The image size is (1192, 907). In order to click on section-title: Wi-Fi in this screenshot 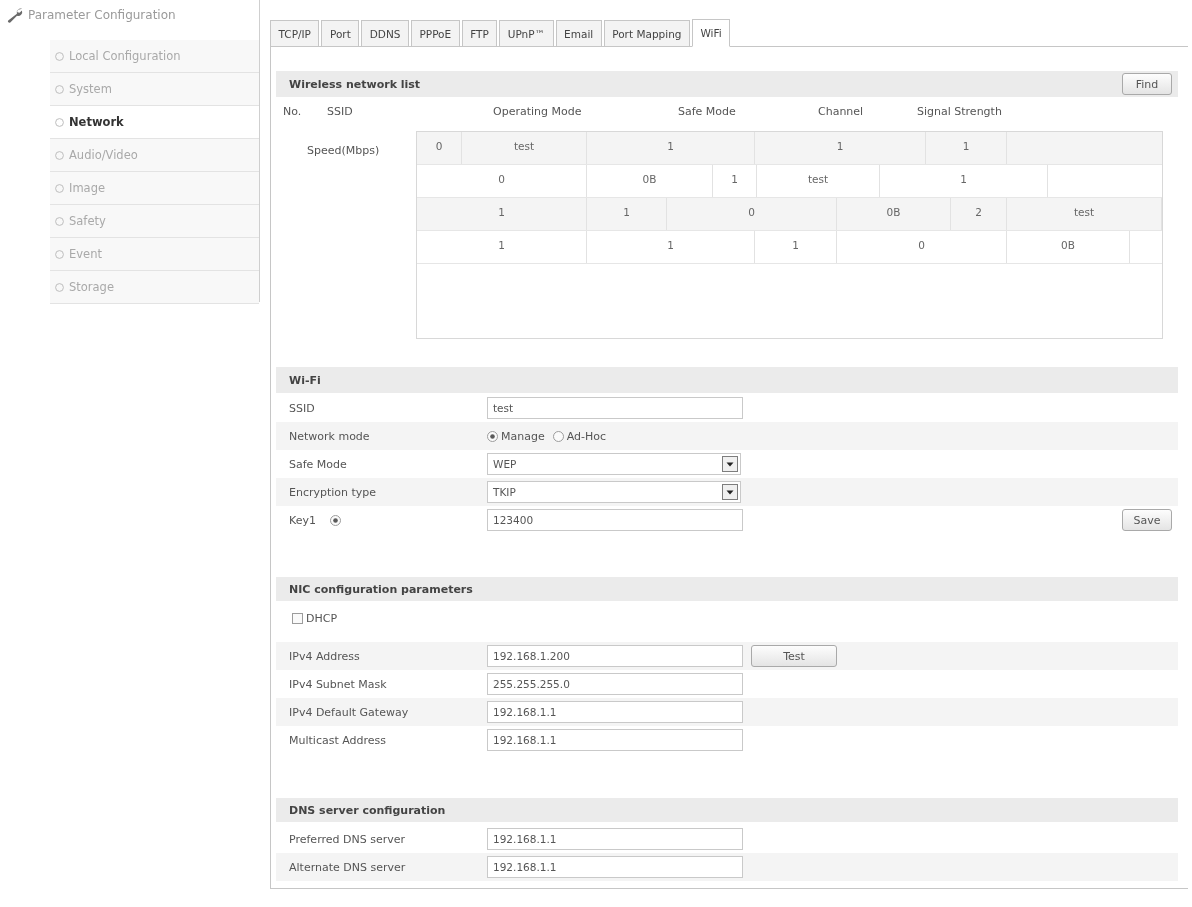, I will do `click(305, 380)`.